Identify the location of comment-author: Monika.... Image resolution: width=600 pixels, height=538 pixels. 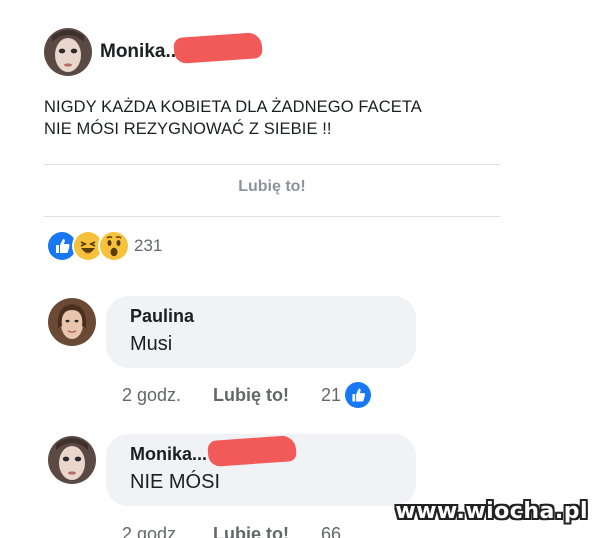
(265, 451).